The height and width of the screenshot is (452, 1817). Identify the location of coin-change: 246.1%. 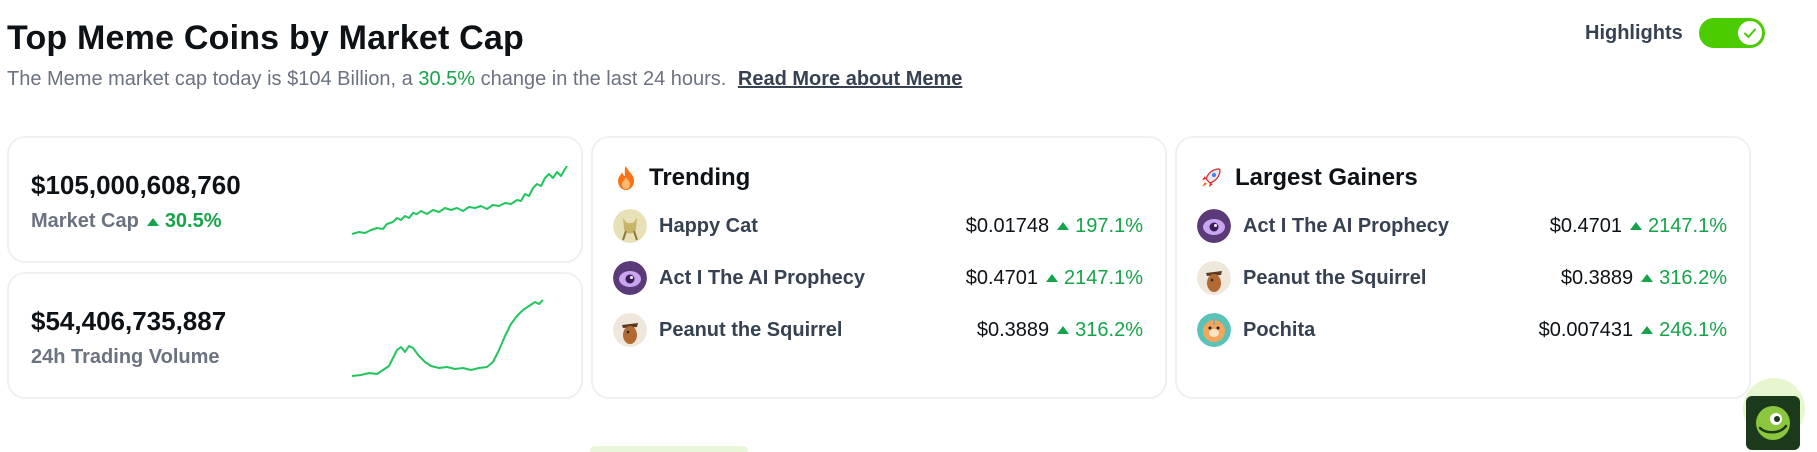
(1684, 330).